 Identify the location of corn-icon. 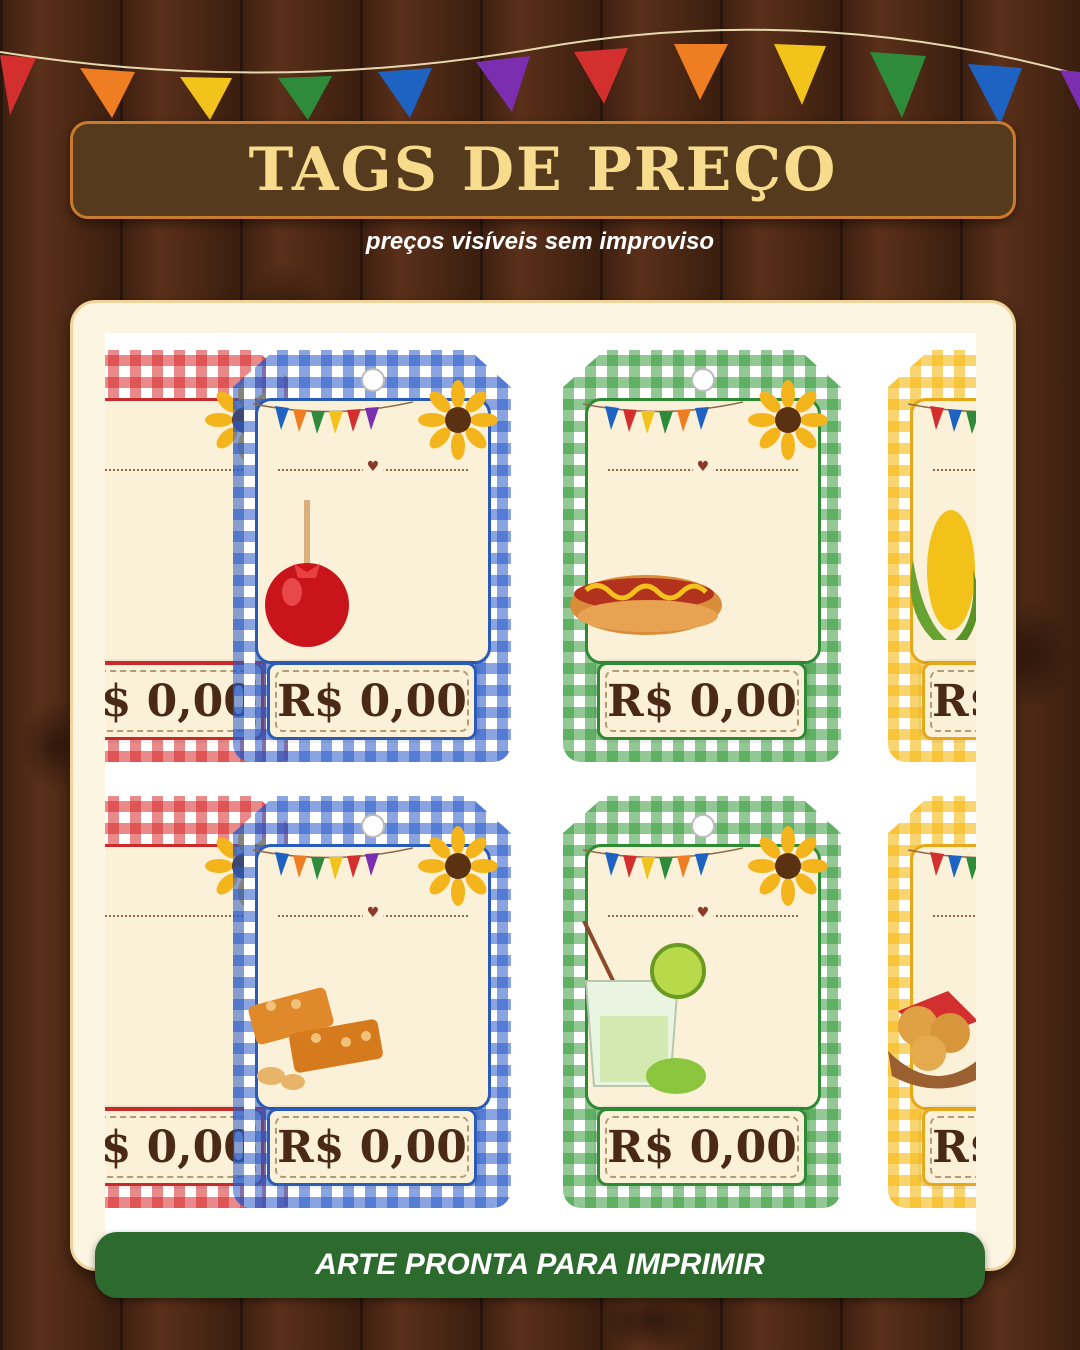
(943, 575).